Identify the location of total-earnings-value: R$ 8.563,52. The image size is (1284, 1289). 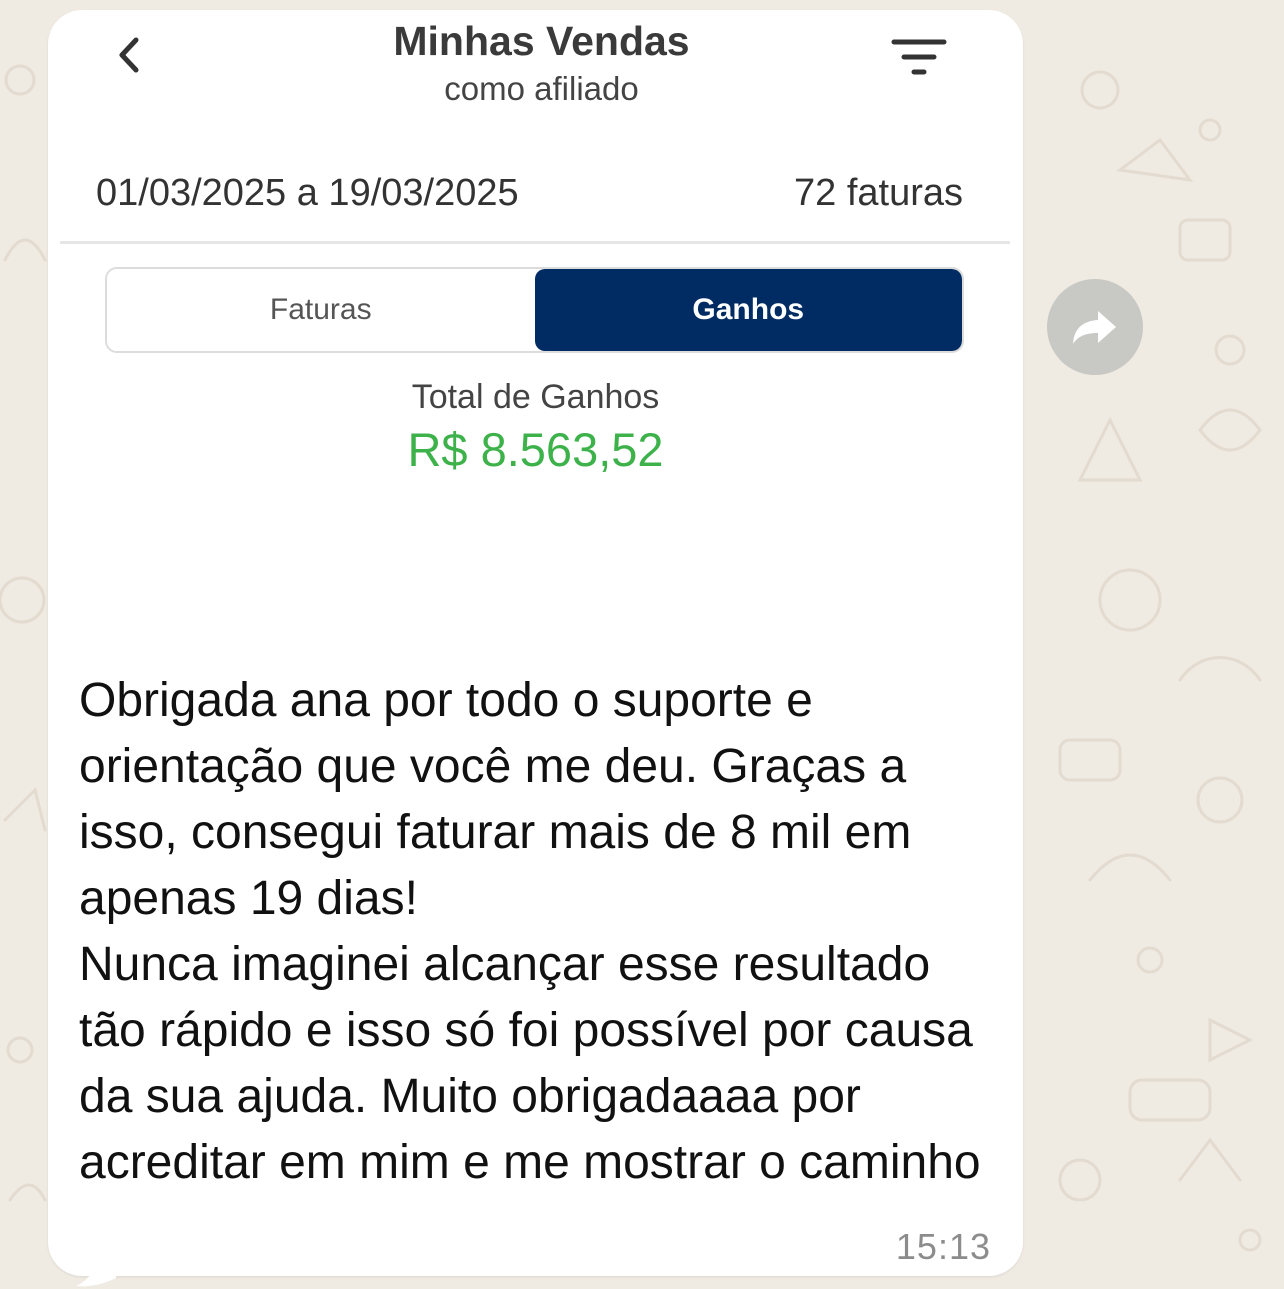
(535, 449).